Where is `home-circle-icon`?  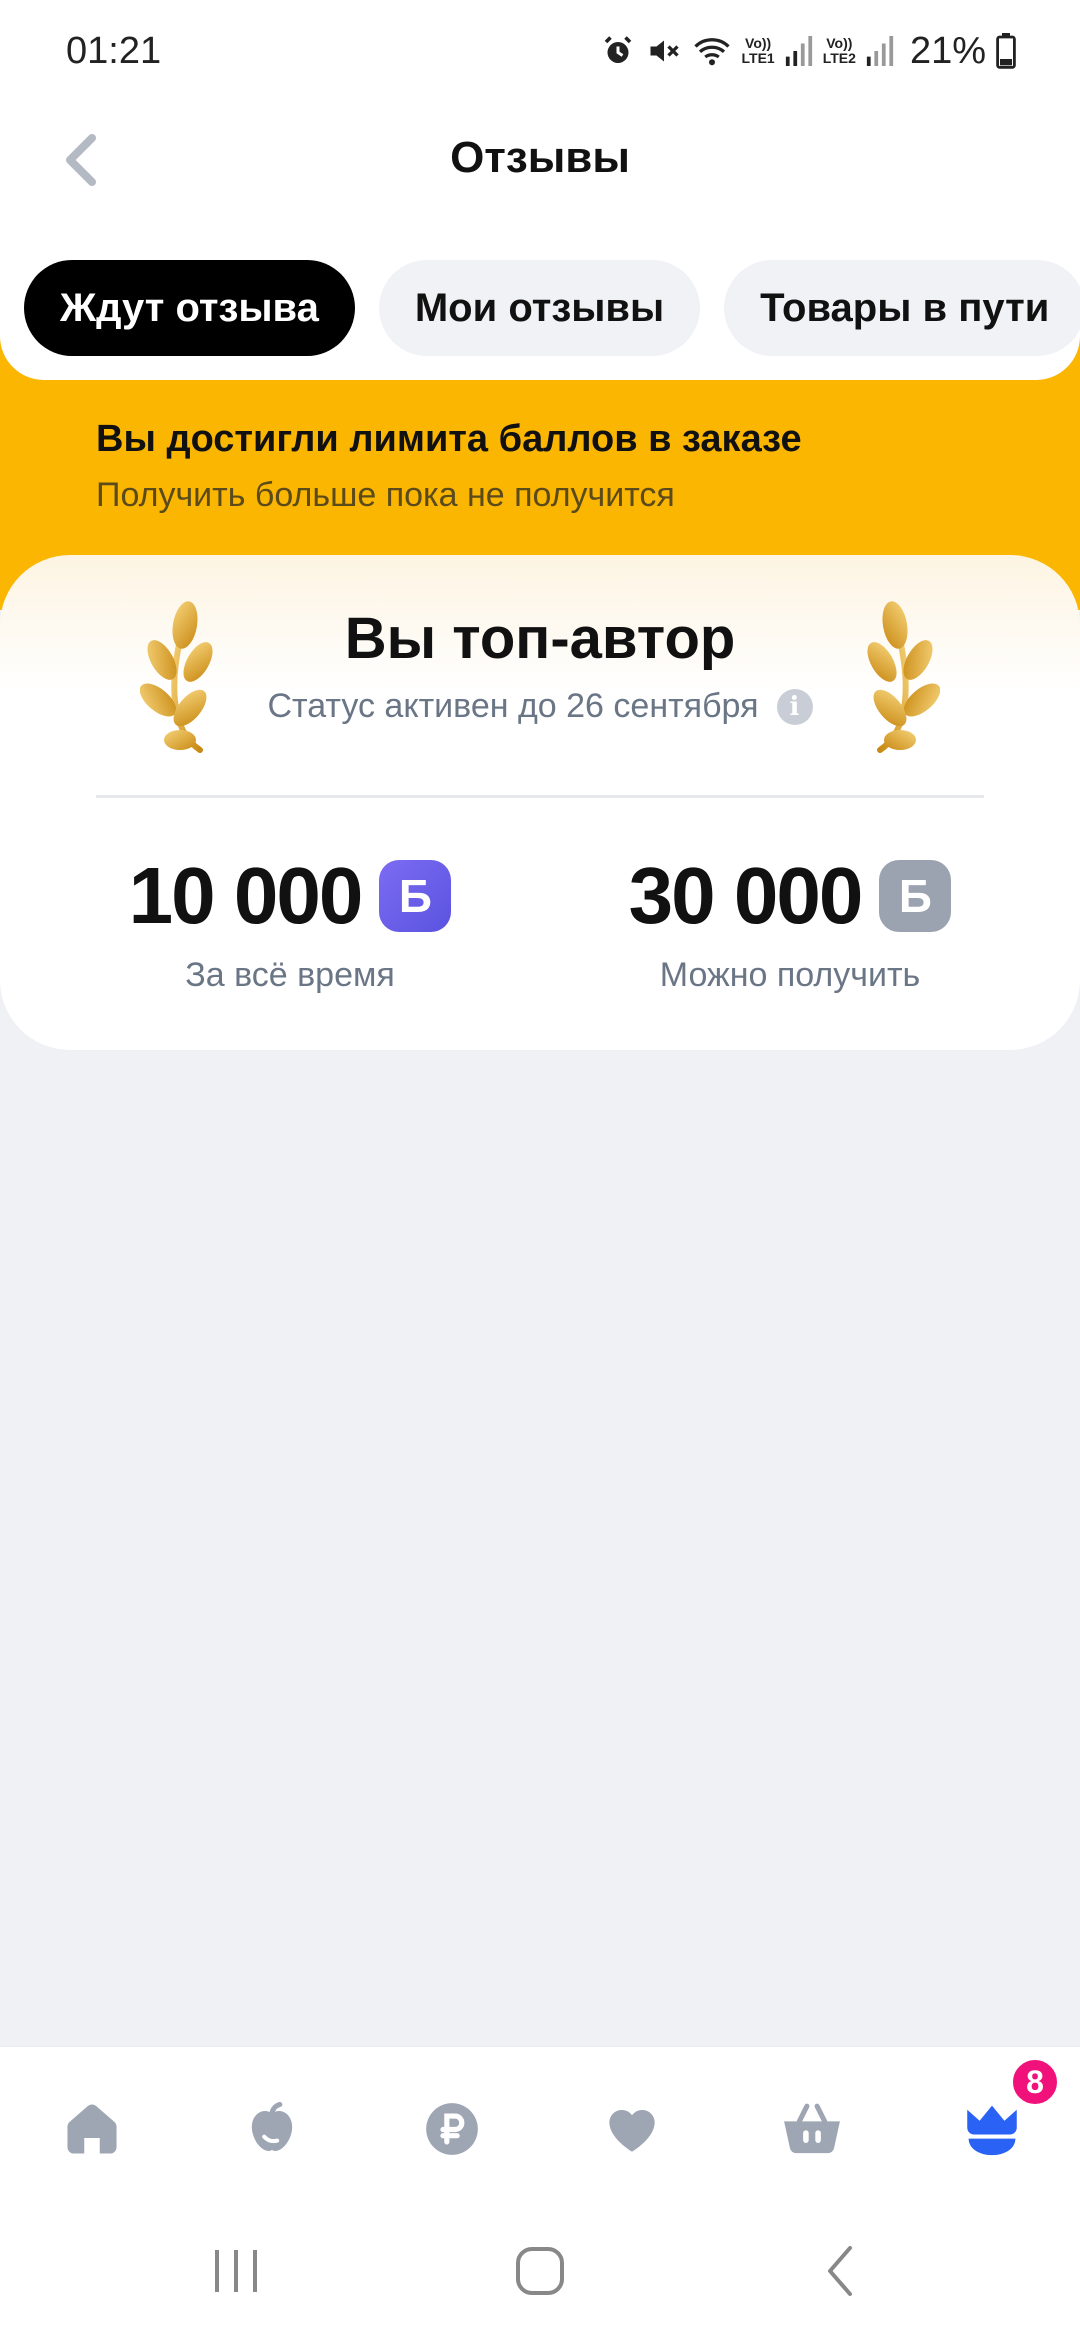
home-circle-icon is located at coordinates (540, 2271).